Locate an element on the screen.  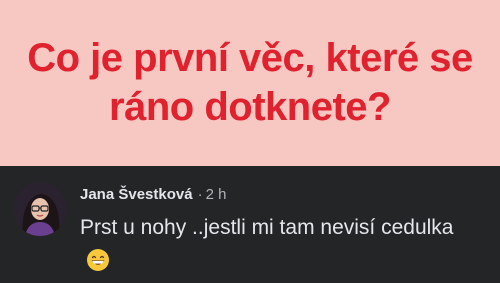
avatar is located at coordinates (40, 209).